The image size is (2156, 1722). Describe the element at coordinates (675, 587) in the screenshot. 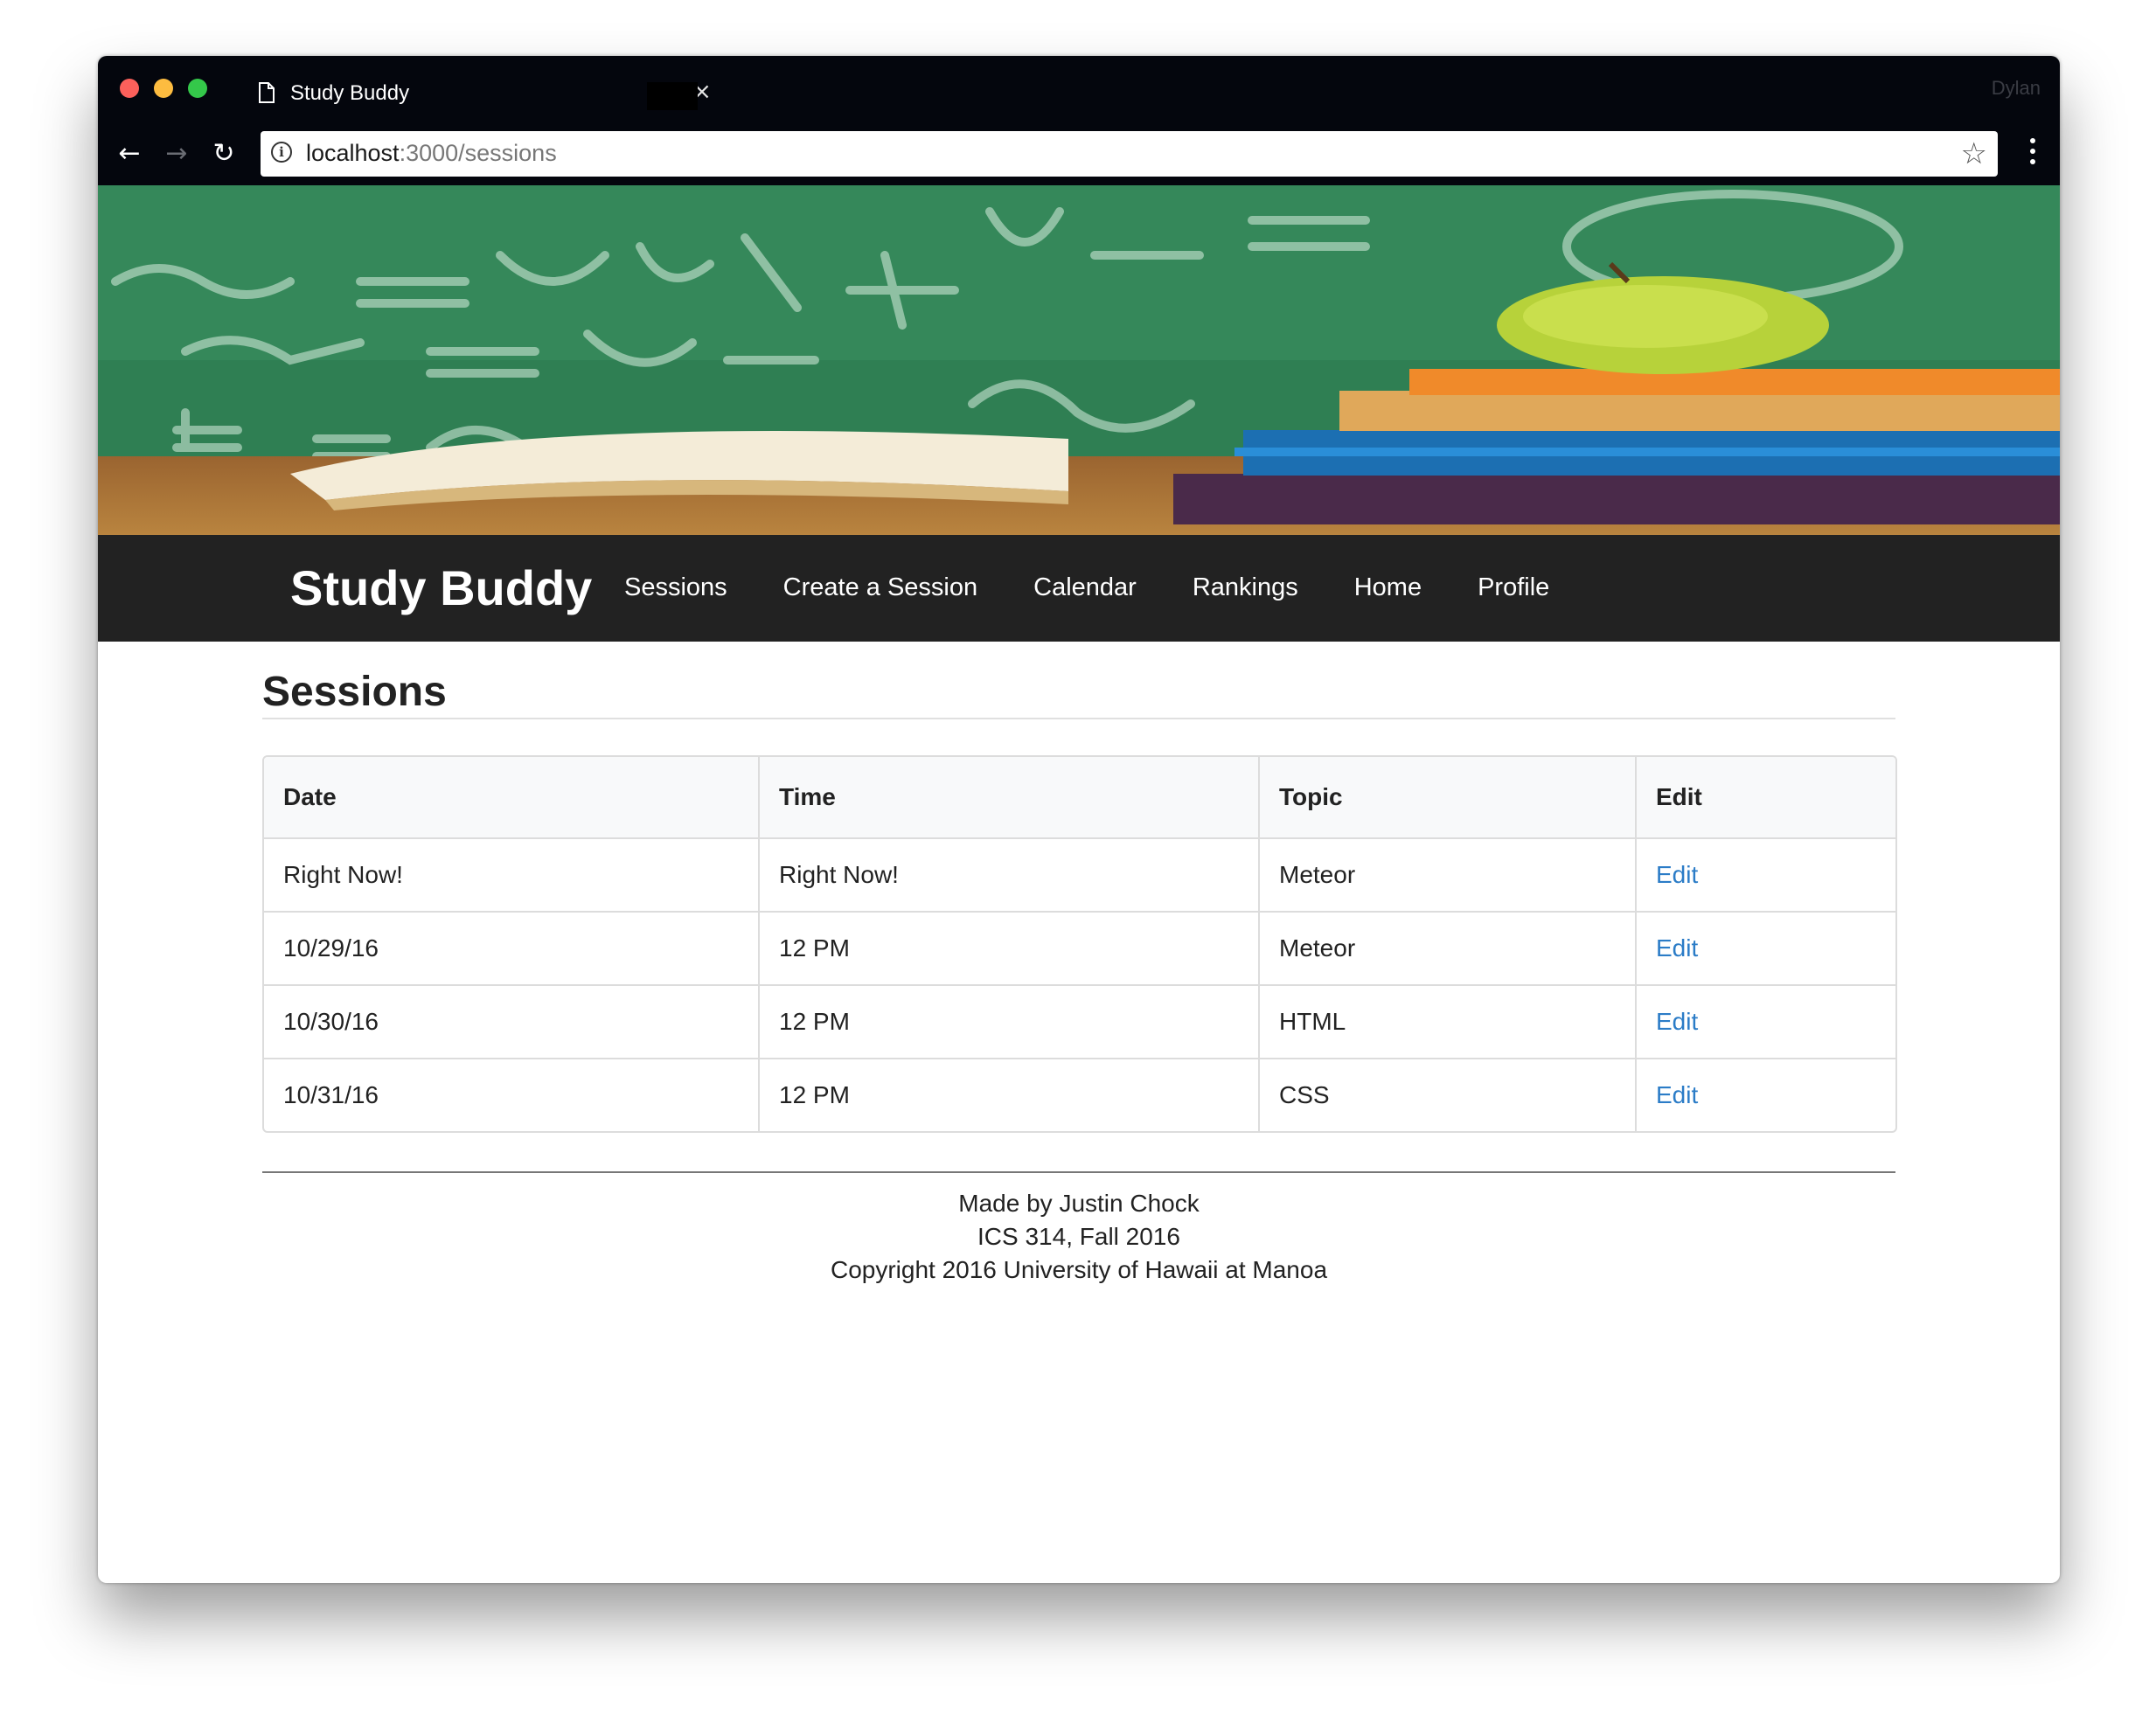

I see `nav-sessions: Sessions` at that location.